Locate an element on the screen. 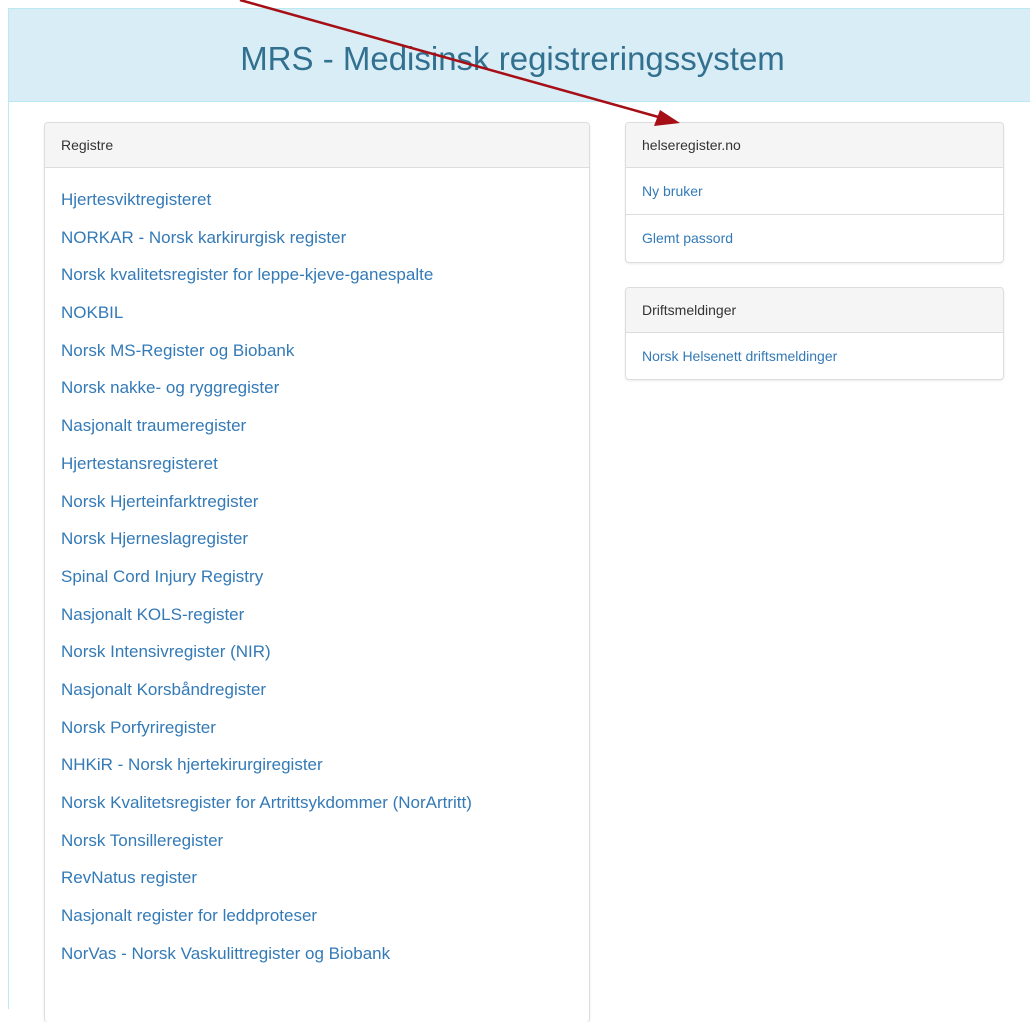  page-title: MRS - Medisinsk registreringssystem is located at coordinates (512, 58).